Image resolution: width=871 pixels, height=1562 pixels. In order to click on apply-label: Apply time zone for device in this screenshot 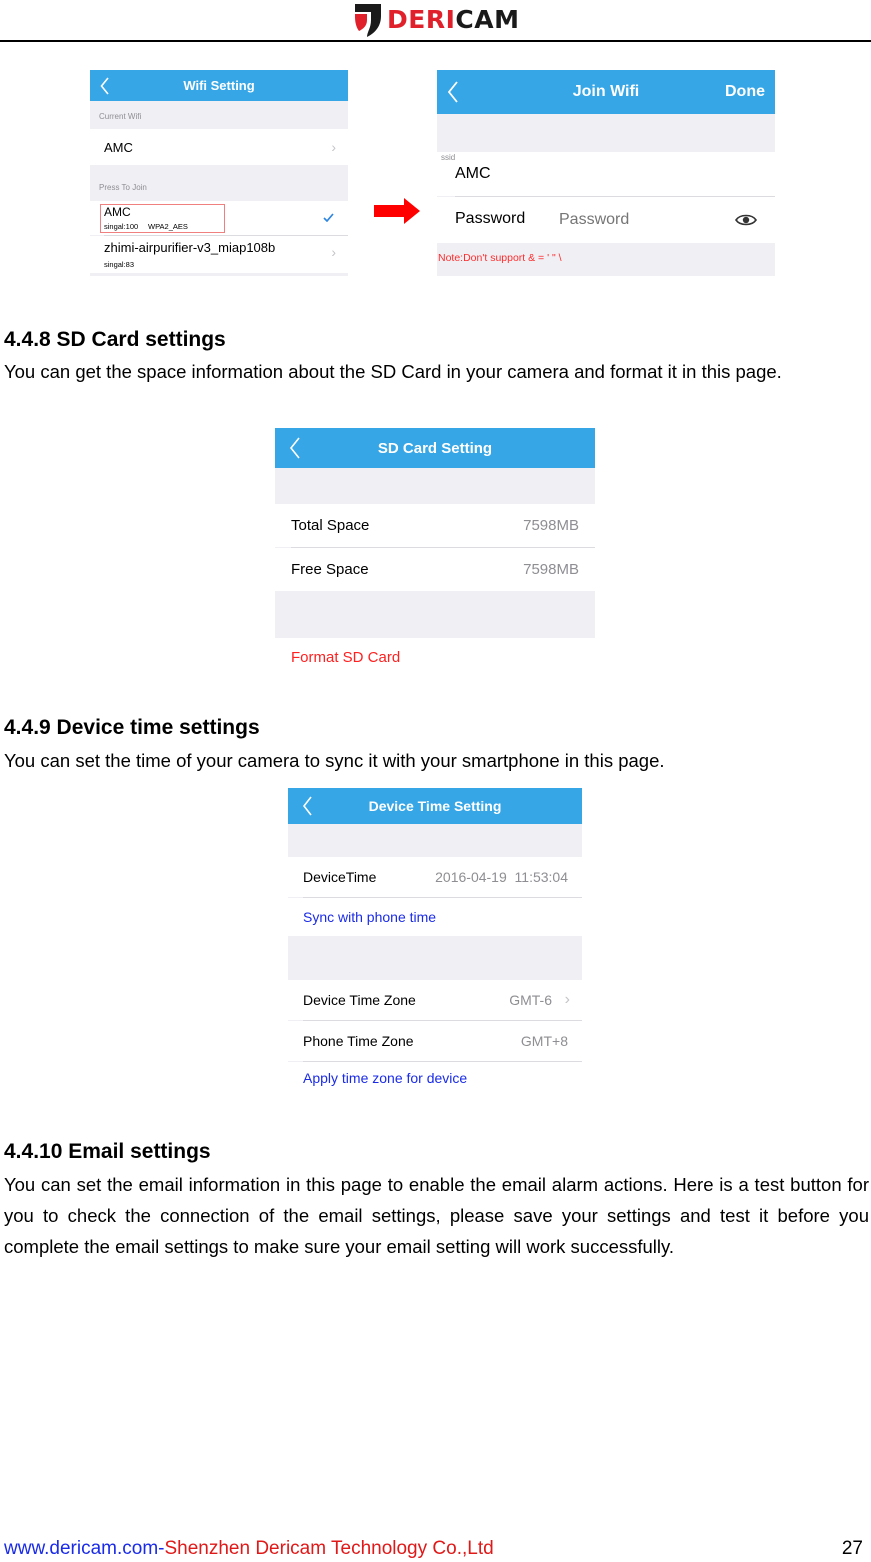, I will do `click(385, 1078)`.